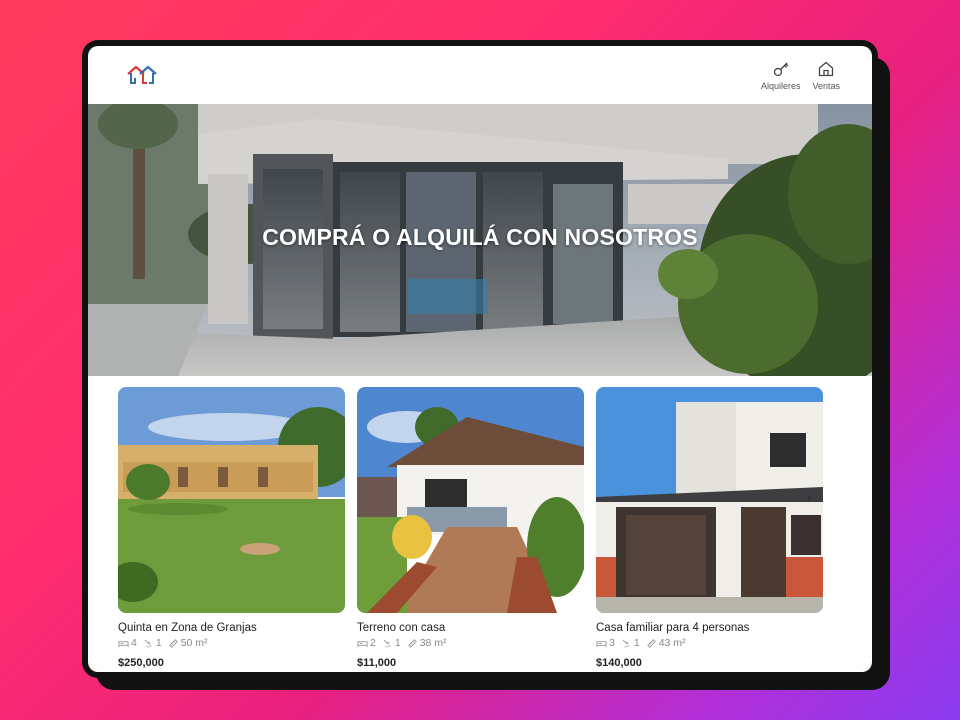  I want to click on listing-photo: ›, so click(709, 500).